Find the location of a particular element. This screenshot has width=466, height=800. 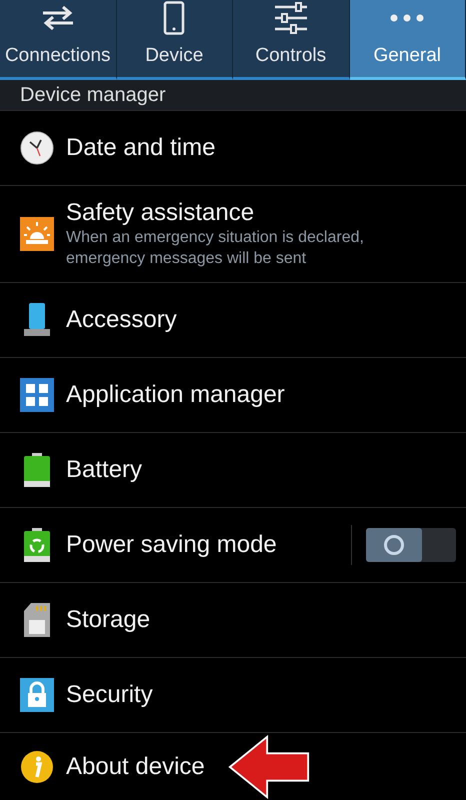

battery-icon is located at coordinates (37, 470).